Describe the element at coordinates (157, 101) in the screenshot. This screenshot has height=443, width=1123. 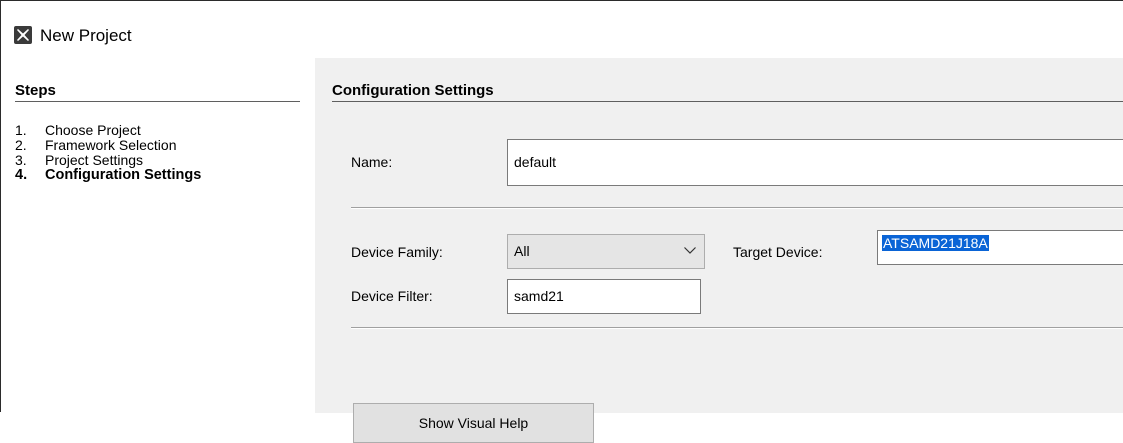
I see `steps-divider` at that location.